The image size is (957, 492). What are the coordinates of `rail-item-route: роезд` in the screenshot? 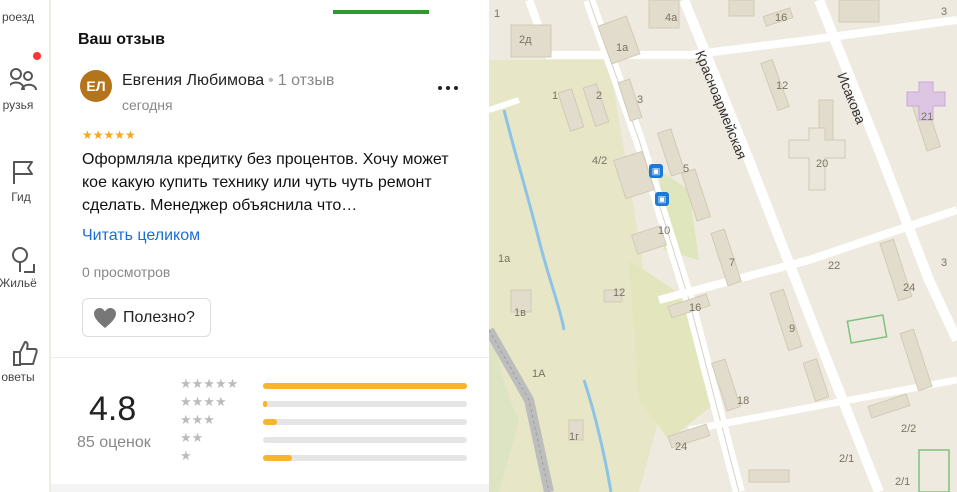 It's located at (24, 12).